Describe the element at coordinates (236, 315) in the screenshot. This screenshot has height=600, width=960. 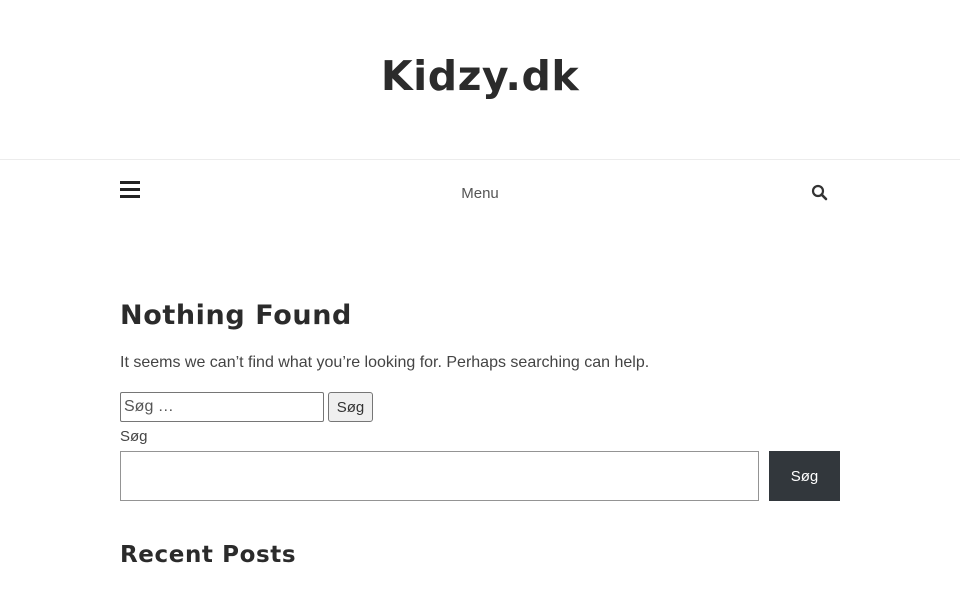
I see `page-title: Nothing Found` at that location.